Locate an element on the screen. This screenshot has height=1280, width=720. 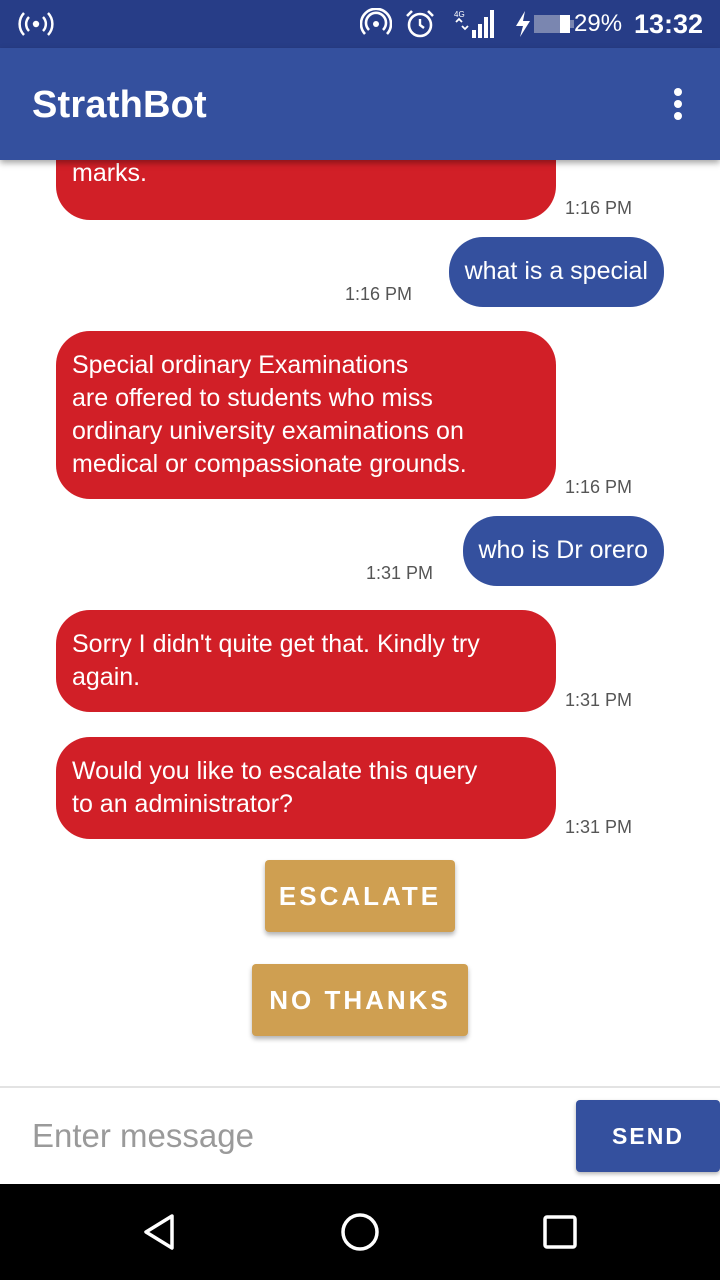
send-button: SEND is located at coordinates (648, 1136).